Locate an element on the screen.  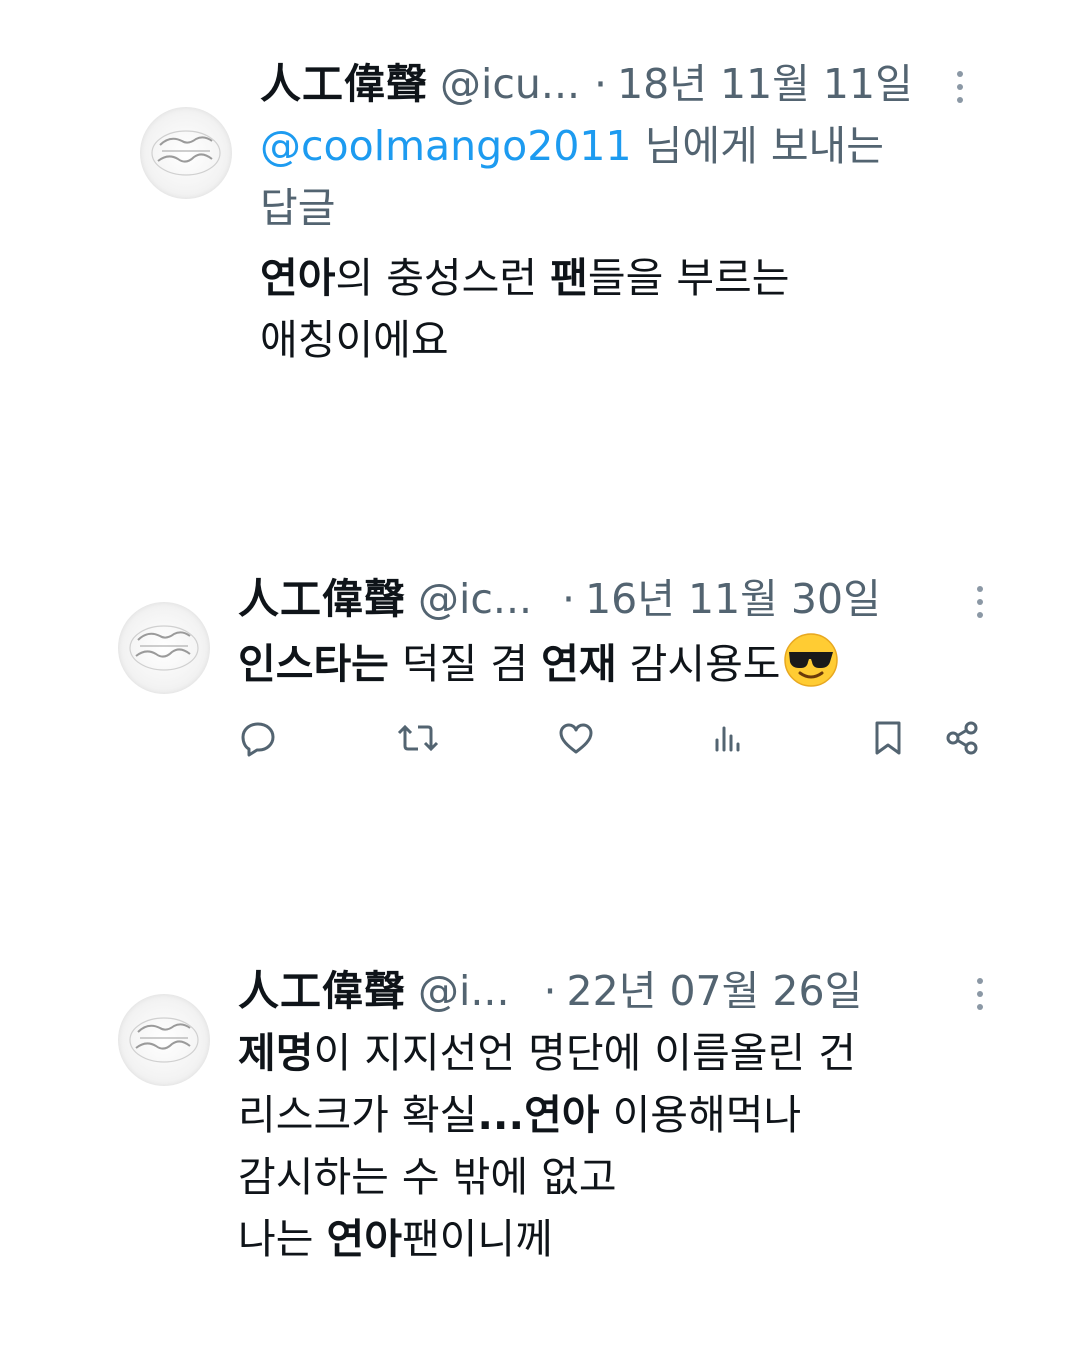
tweet-text-line: 리스크가 확실...연아 이용해먹나 is located at coordinates (550, 1115).